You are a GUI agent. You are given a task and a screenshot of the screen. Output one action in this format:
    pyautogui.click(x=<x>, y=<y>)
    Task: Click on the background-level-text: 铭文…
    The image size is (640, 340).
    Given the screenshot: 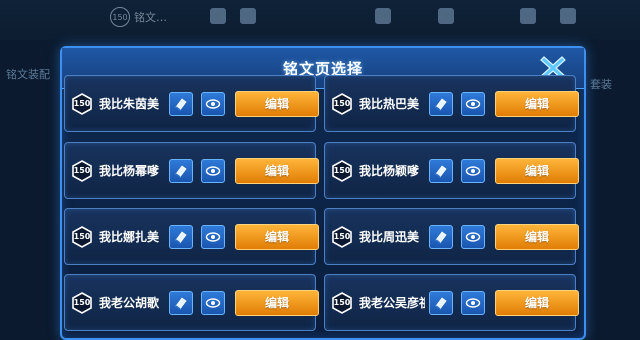 What is the action you would take?
    pyautogui.click(x=150, y=17)
    